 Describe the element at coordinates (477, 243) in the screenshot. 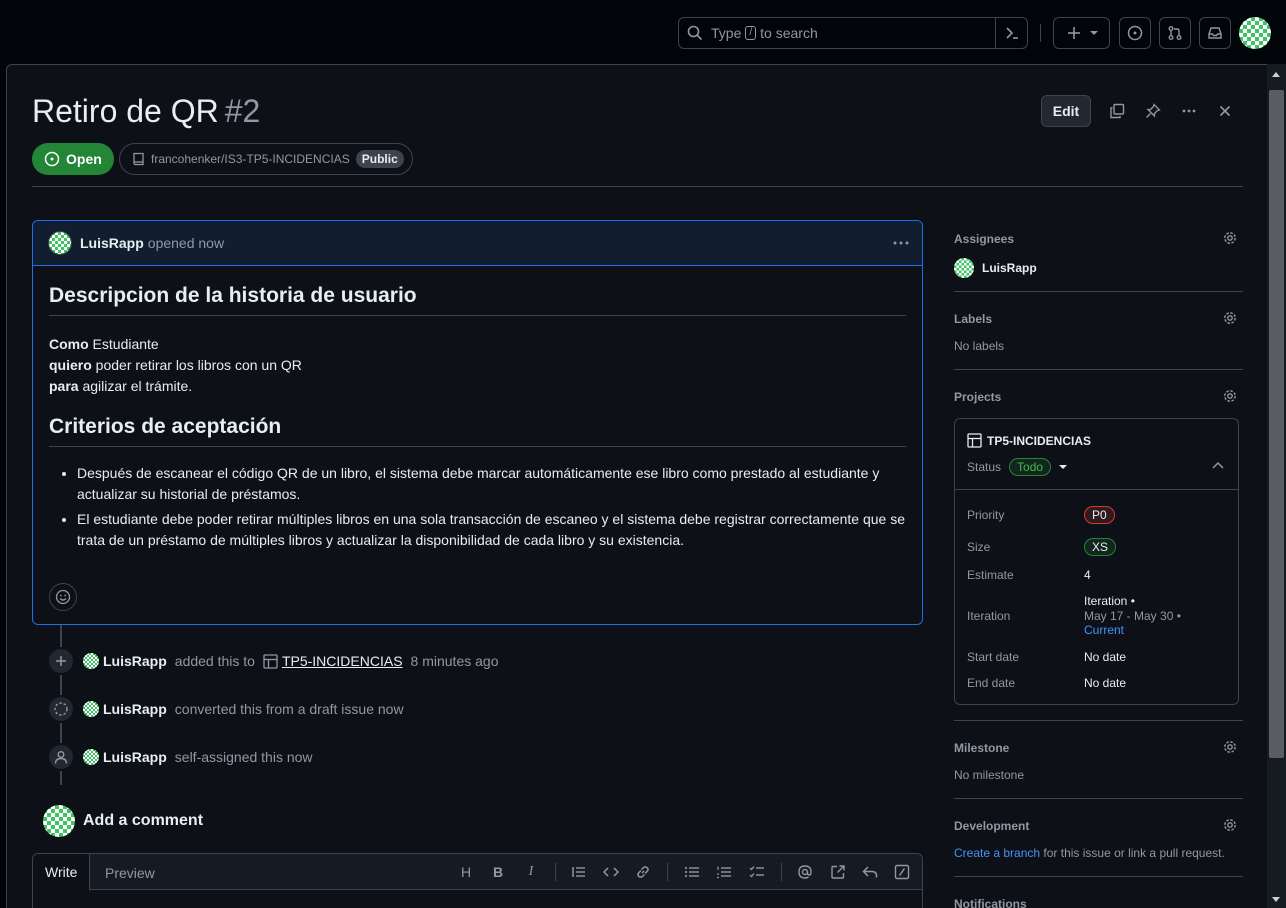

I see `comment-header: LuisRapp opened now` at that location.